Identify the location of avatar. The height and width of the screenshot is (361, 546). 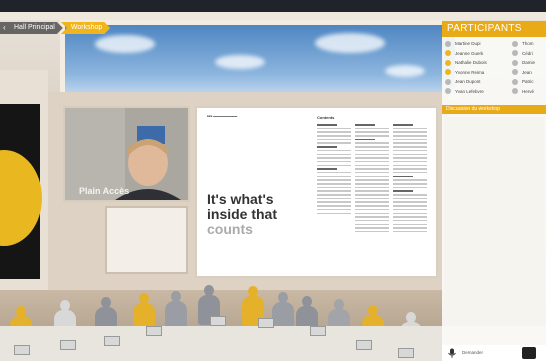
(176, 311).